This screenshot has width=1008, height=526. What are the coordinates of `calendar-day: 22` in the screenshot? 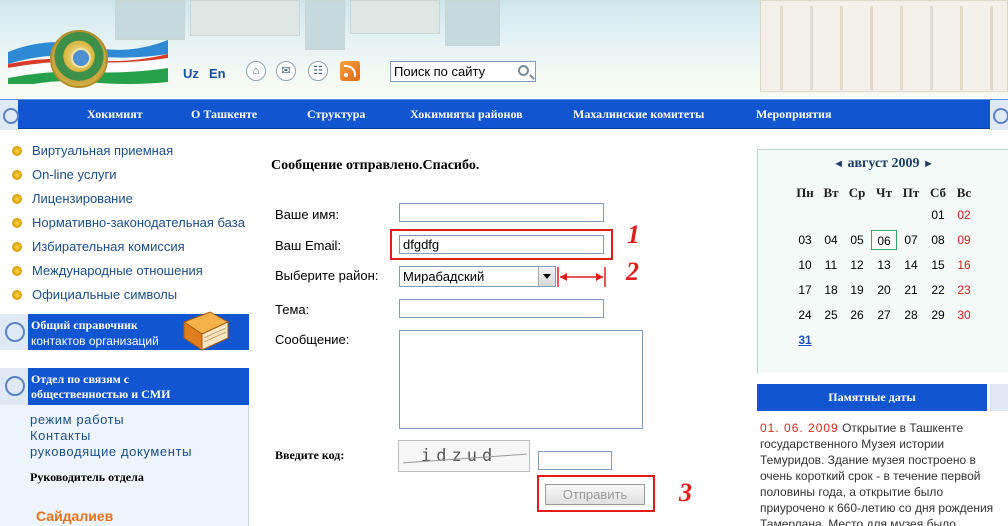 It's located at (938, 290).